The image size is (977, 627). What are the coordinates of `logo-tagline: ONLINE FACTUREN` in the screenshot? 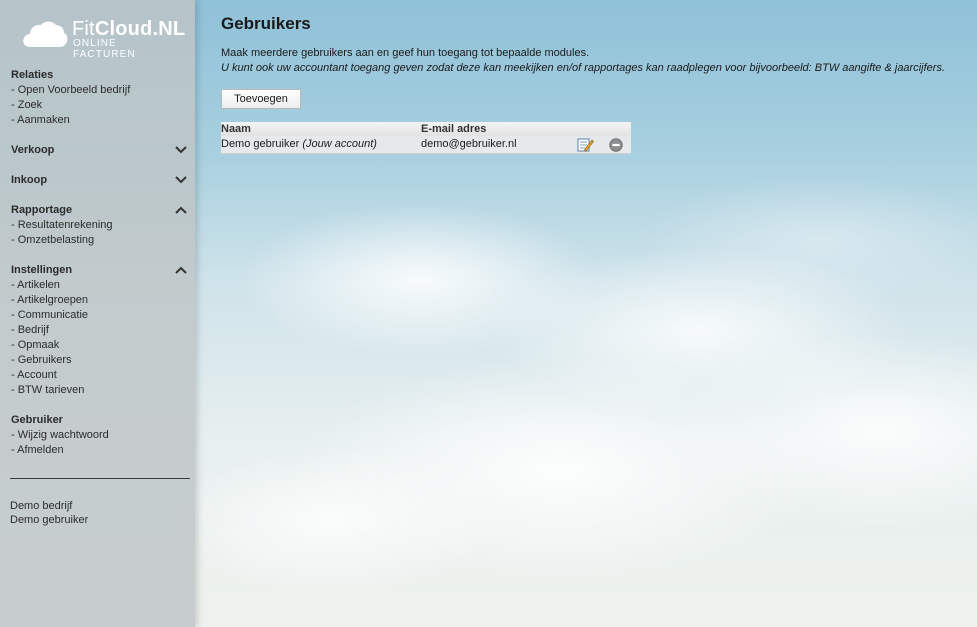 It's located at (104, 49).